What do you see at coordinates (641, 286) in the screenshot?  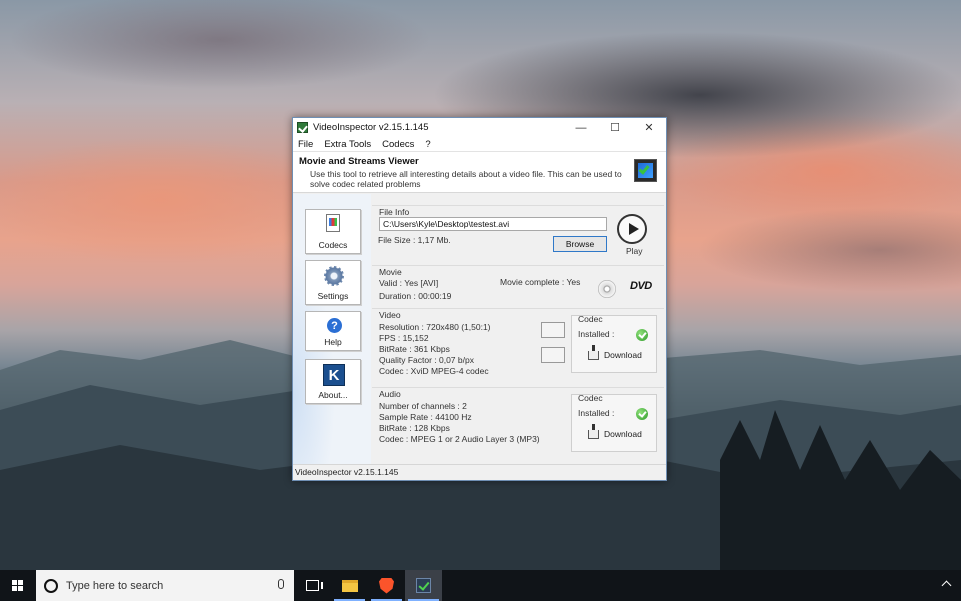 I see `dvd-icon: DVD` at bounding box center [641, 286].